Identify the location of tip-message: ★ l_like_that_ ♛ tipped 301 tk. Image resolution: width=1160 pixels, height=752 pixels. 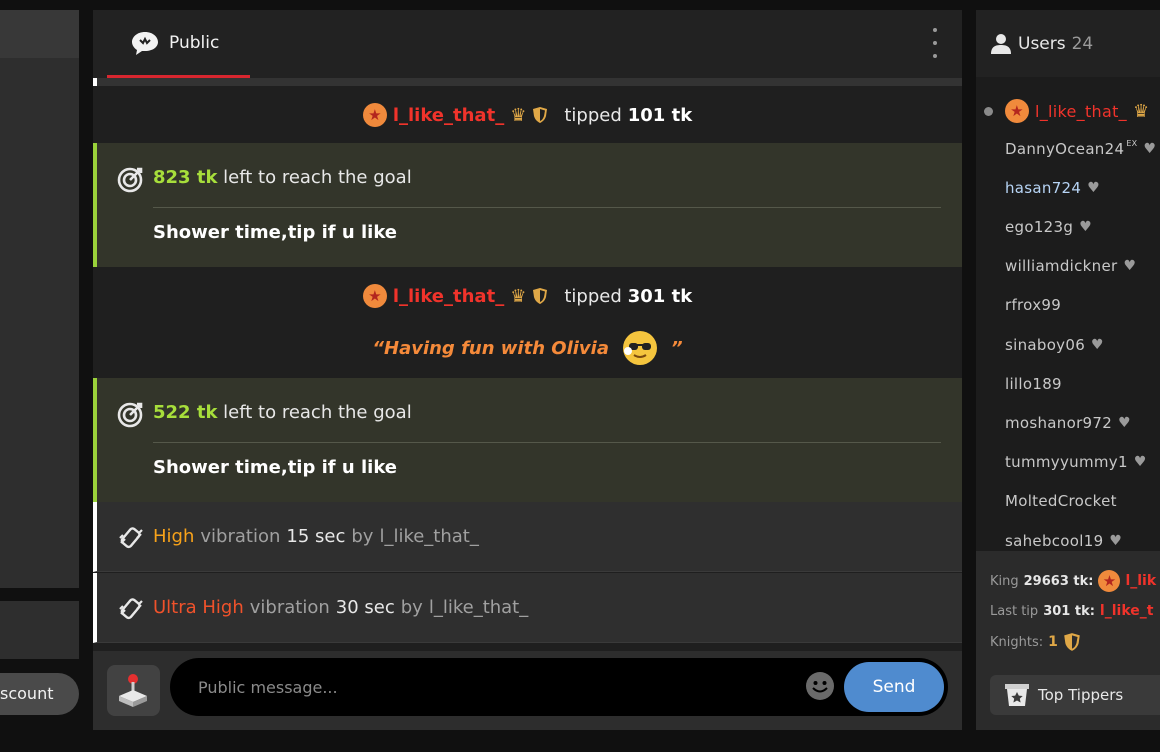
(527, 296).